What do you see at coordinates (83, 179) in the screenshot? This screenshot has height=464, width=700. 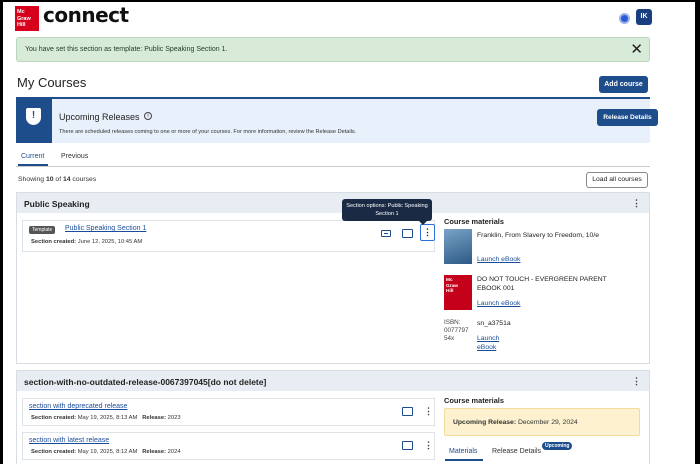 I see `count-suffix: courses` at bounding box center [83, 179].